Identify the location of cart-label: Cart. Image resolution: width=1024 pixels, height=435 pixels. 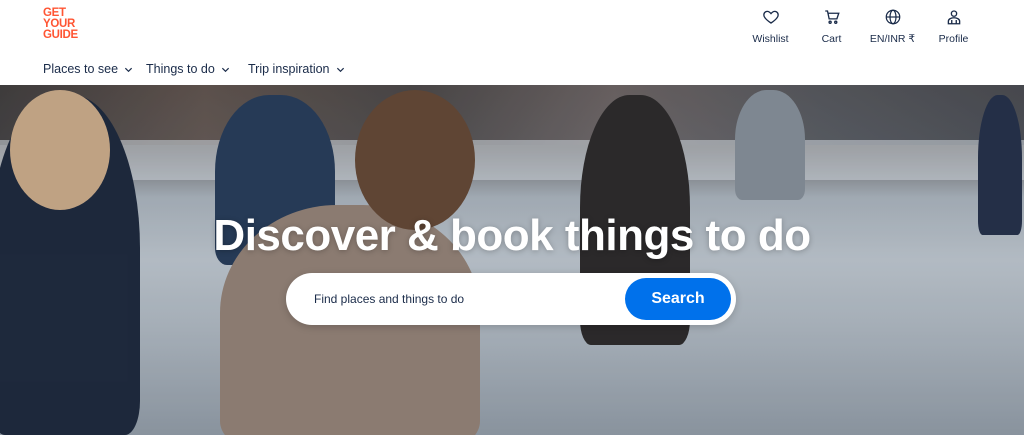
(831, 39).